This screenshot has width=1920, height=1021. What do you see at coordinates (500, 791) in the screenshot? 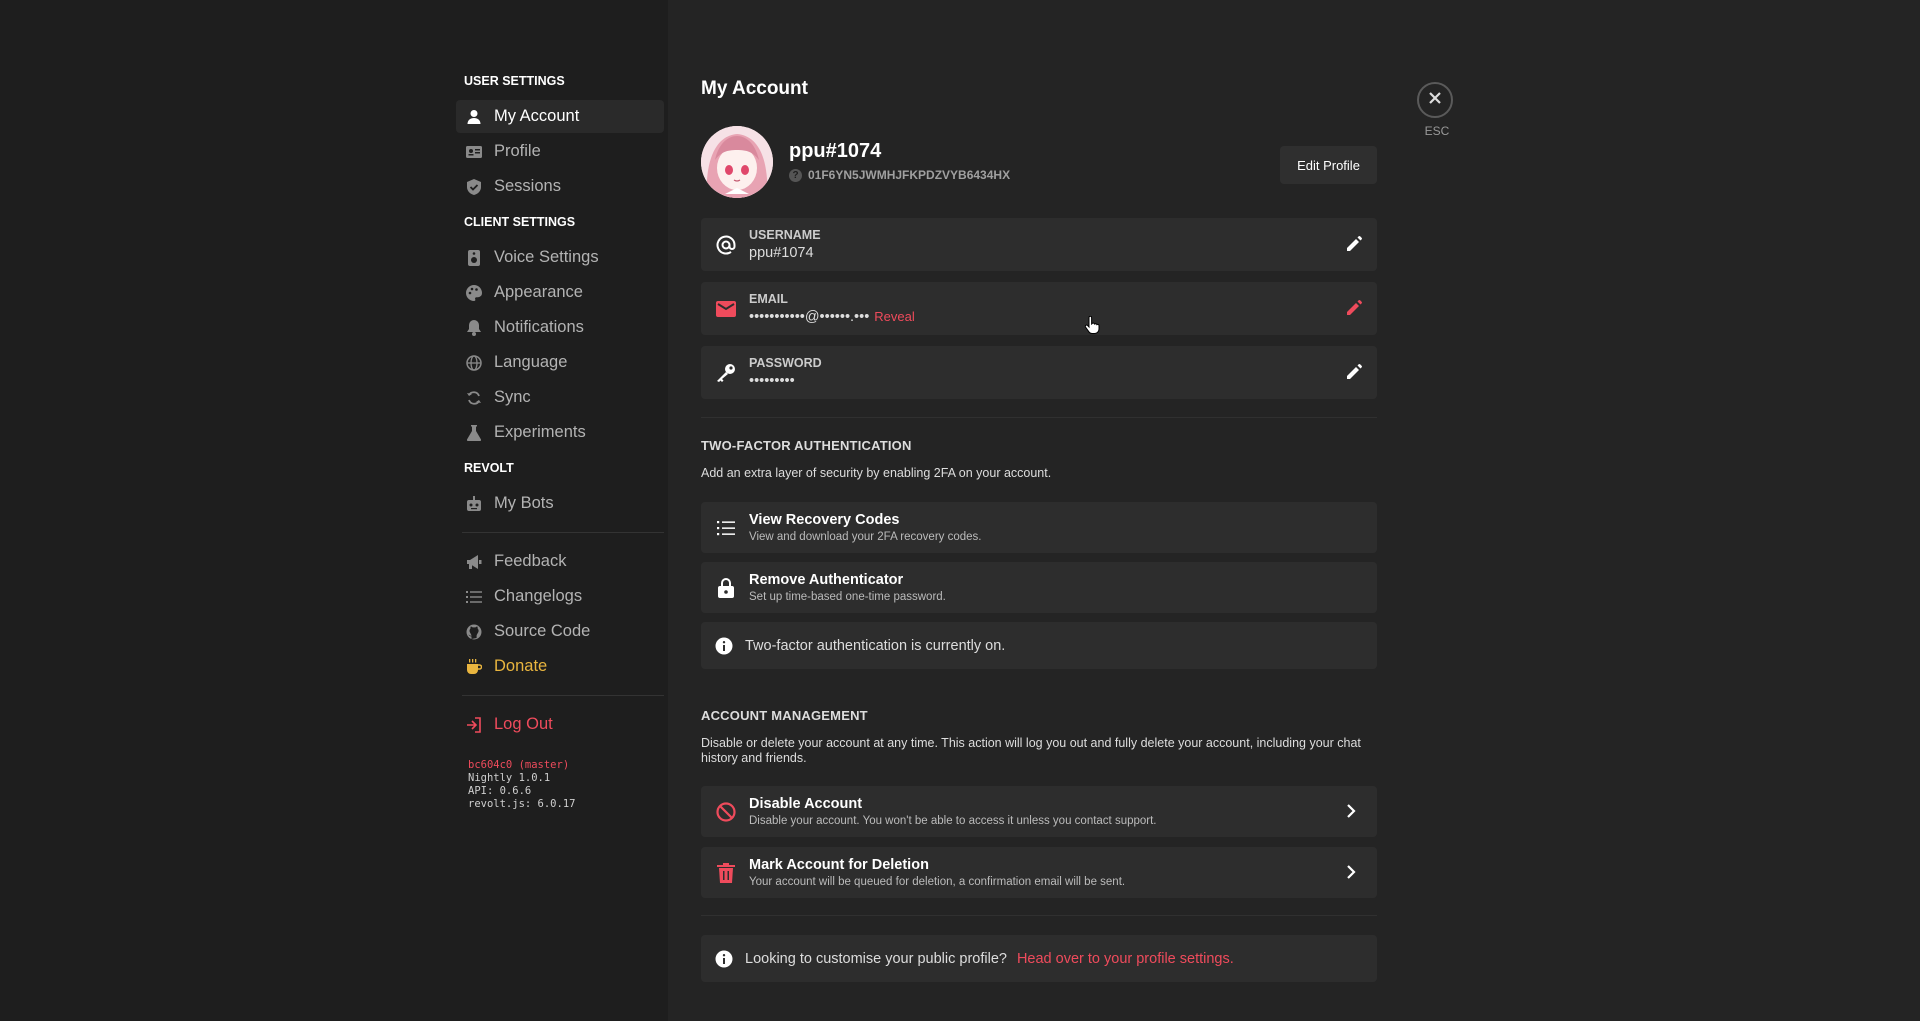
I see `version-api: API: 0.6.6` at bounding box center [500, 791].